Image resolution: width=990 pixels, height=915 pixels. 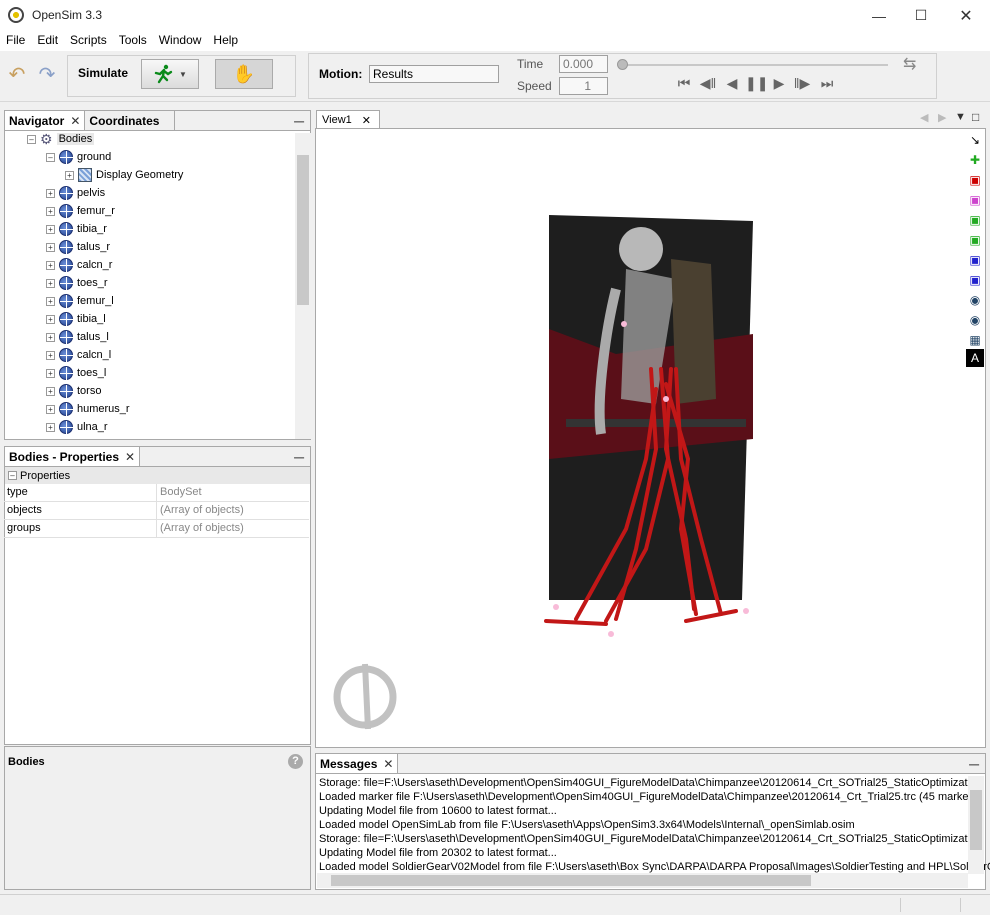 What do you see at coordinates (879, 15) in the screenshot?
I see `minimize-window-button: —` at bounding box center [879, 15].